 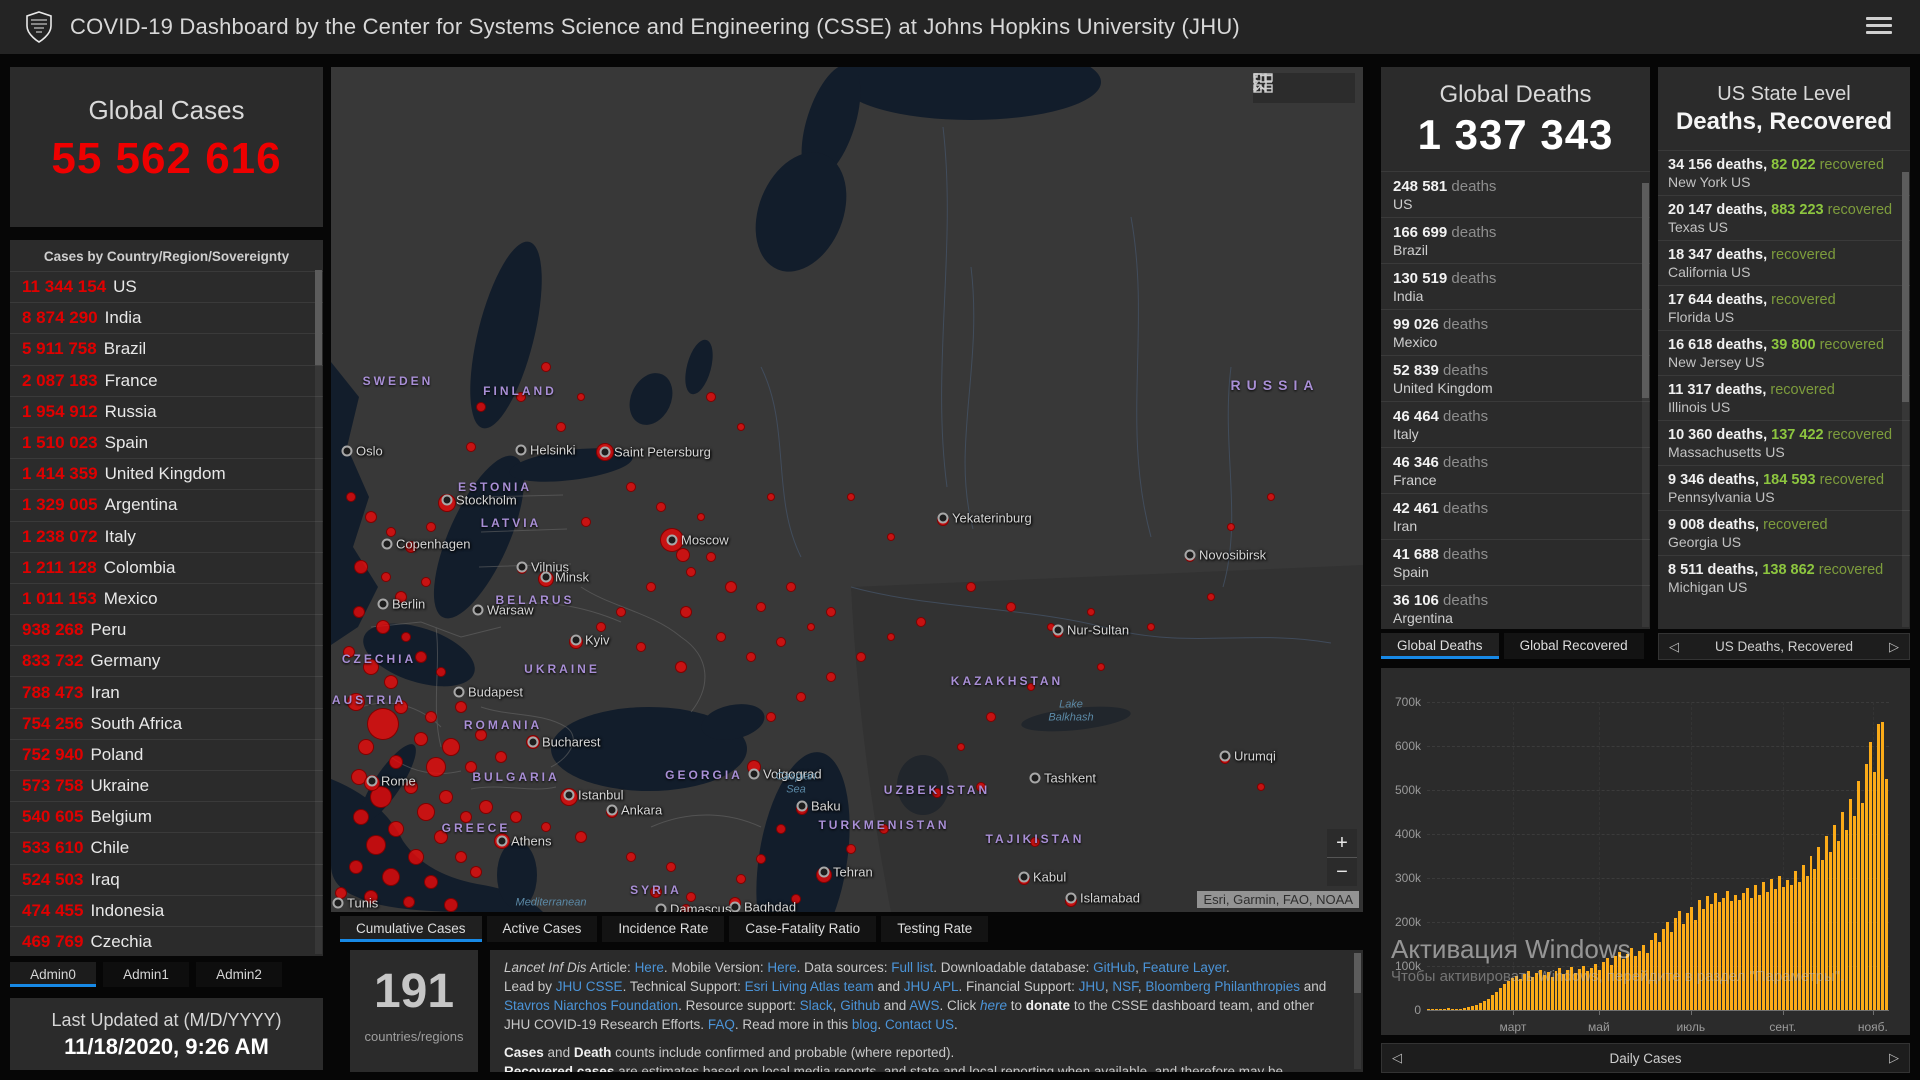 What do you see at coordinates (1515, 194) in the screenshot?
I see `deaths-row: 248 581 deaths US` at bounding box center [1515, 194].